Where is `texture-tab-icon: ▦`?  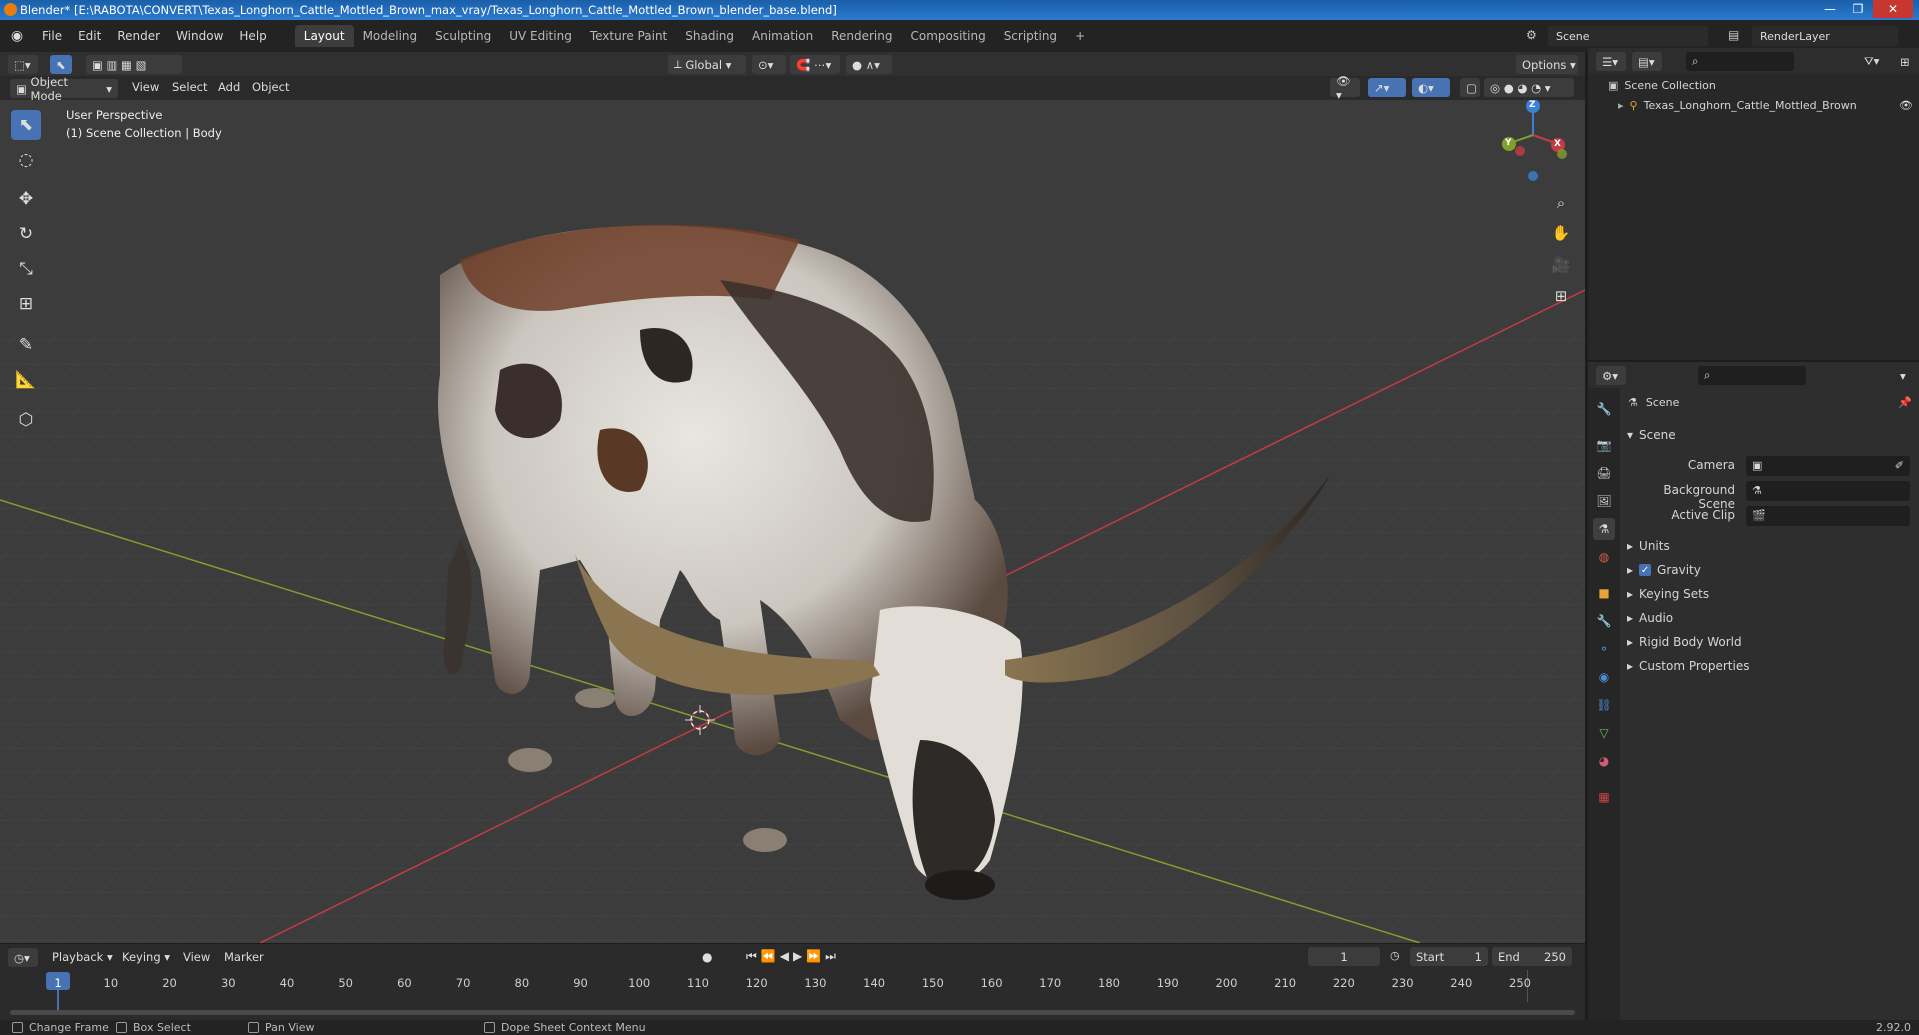
texture-tab-icon: ▦ is located at coordinates (1604, 797).